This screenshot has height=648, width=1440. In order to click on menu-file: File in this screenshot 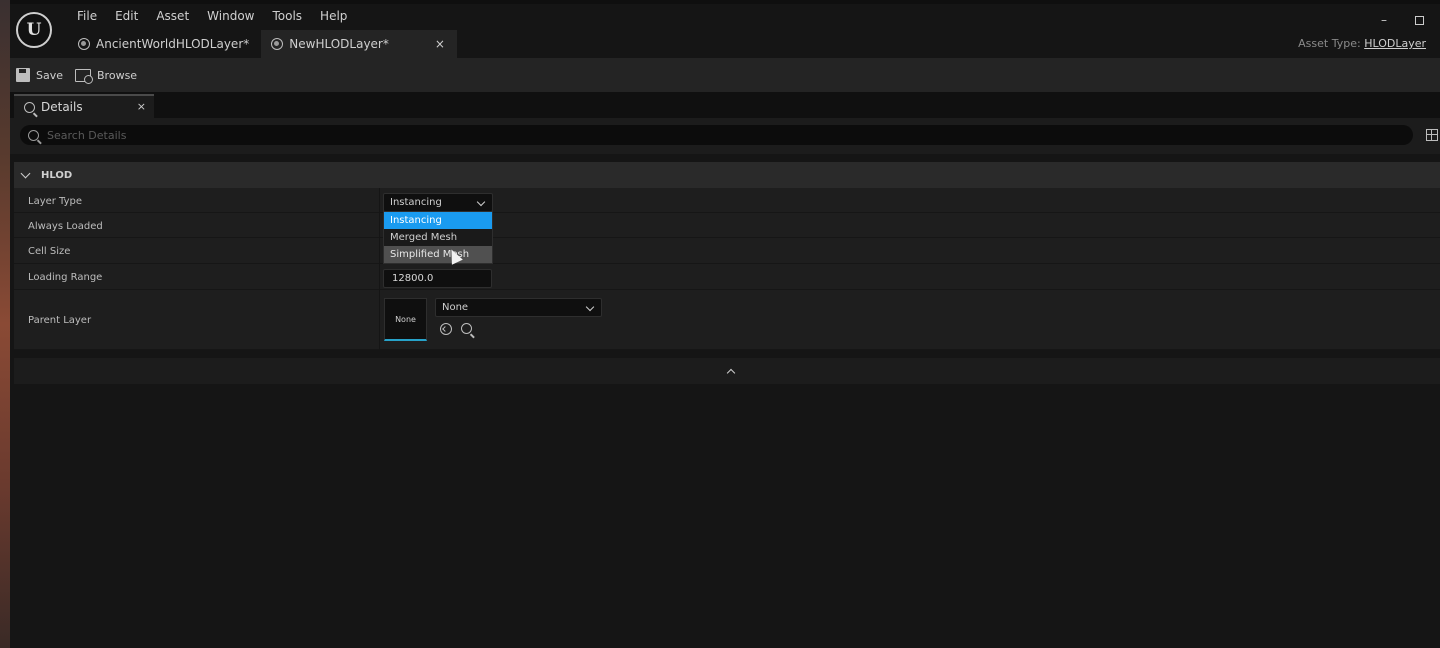, I will do `click(87, 16)`.